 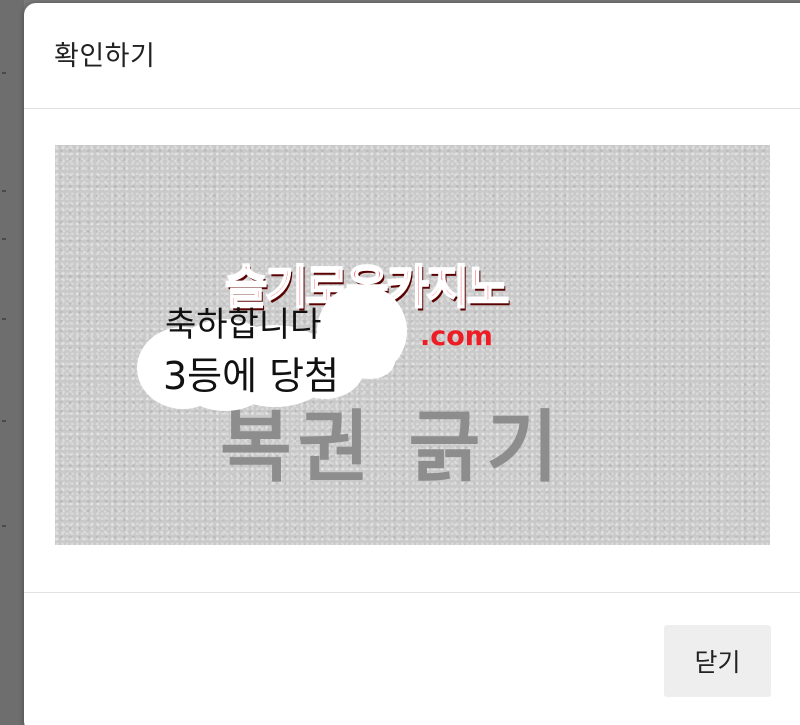 I want to click on brand-domain: .com, so click(x=456, y=336).